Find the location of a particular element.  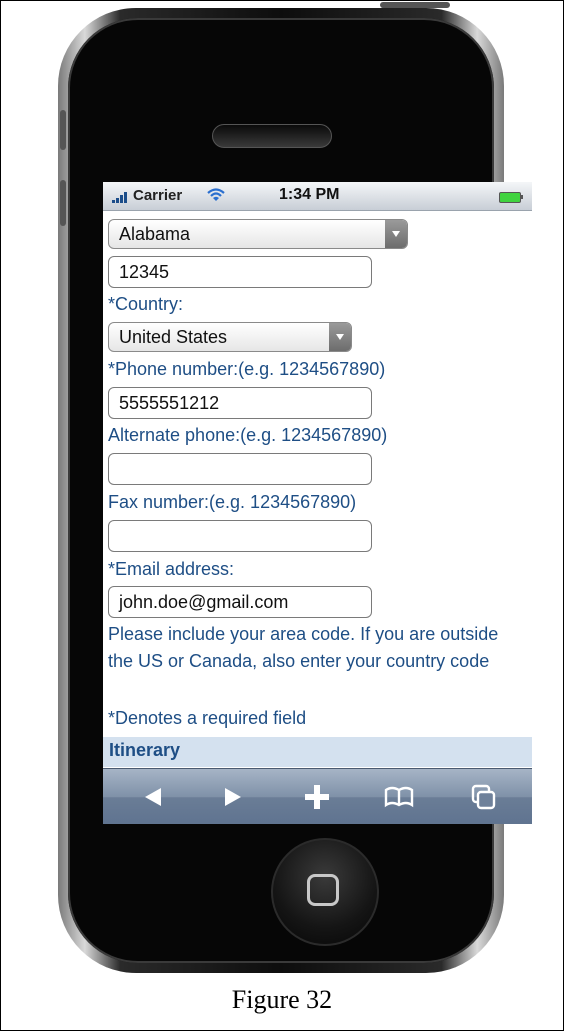

country-label: *Country: is located at coordinates (146, 304).